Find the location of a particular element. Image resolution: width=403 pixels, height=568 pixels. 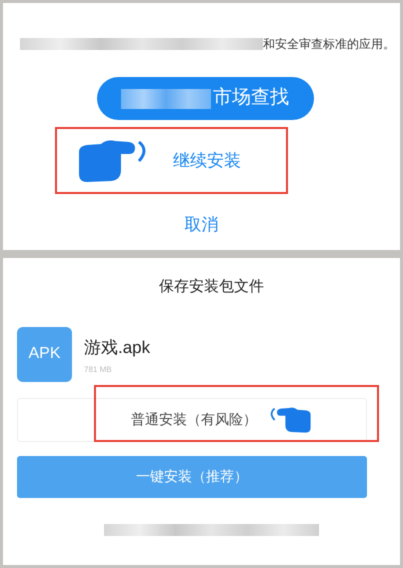

market-button: 市场查找 is located at coordinates (205, 98).